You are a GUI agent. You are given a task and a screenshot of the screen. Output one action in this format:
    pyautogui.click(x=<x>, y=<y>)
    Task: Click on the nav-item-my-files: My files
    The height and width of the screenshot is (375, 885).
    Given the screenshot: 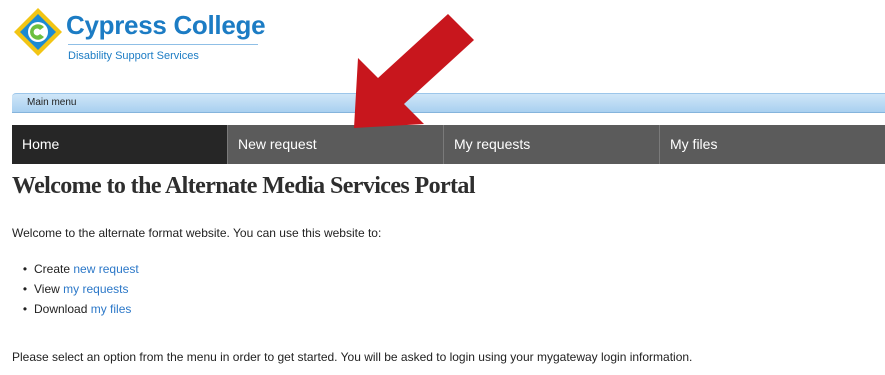 What is the action you would take?
    pyautogui.click(x=772, y=144)
    